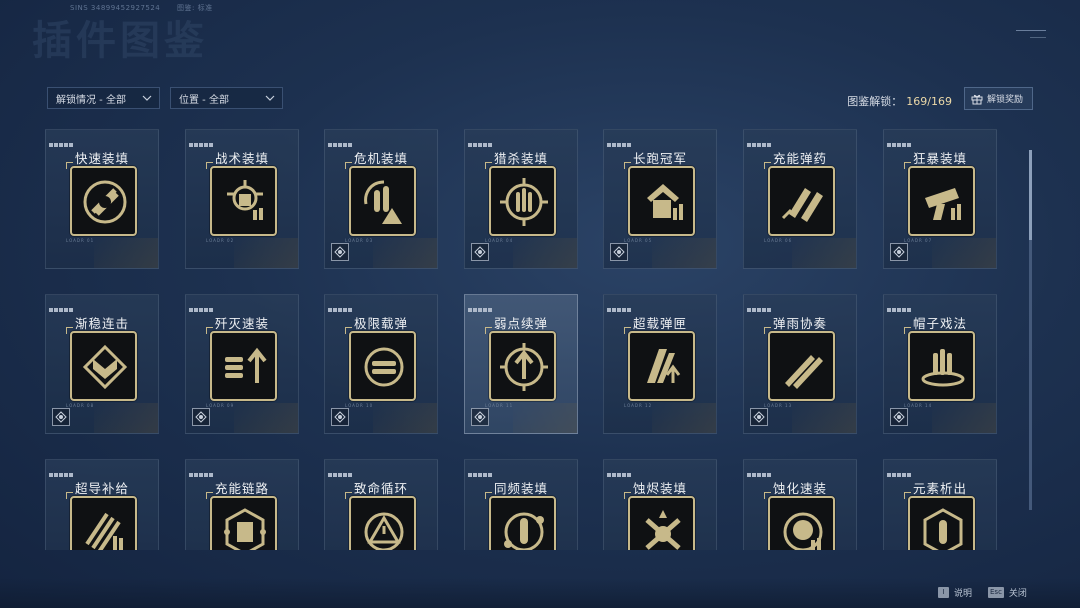  I want to click on unlock-count-value: 169/169, so click(929, 101).